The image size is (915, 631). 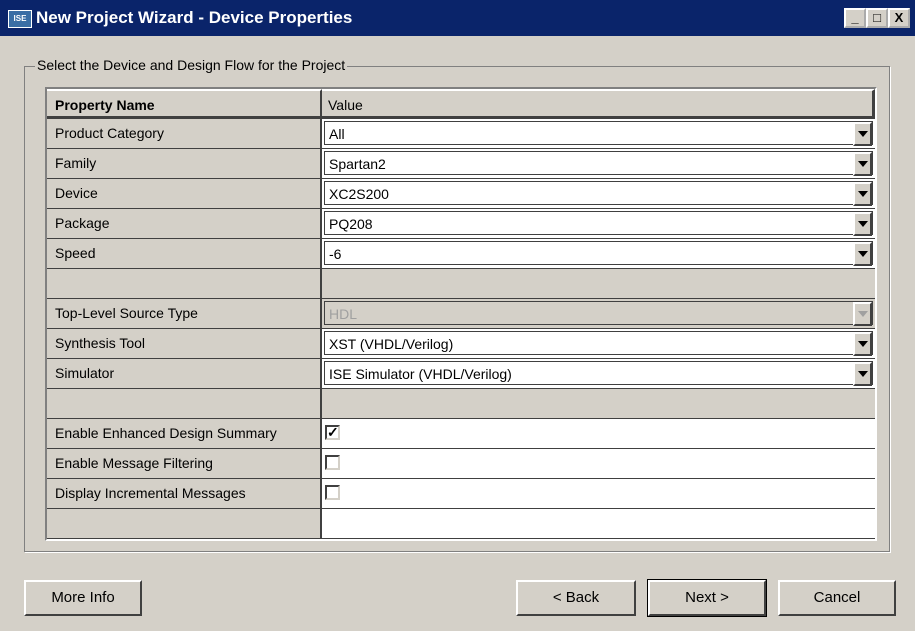 What do you see at coordinates (598, 373) in the screenshot?
I see `simulator-select: ISE Simulator (VHDL/Verilog)` at bounding box center [598, 373].